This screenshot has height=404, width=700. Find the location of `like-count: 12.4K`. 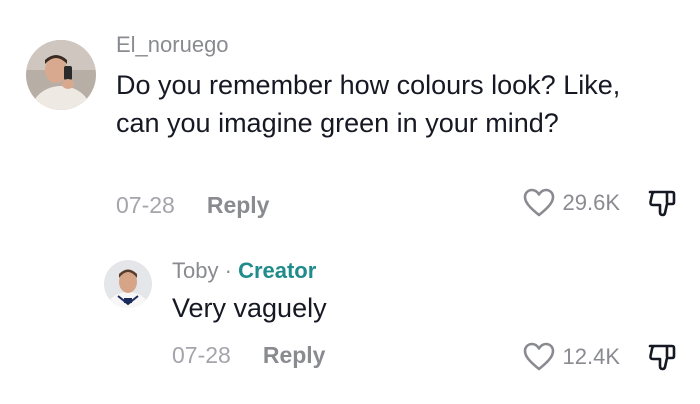

like-count: 12.4K is located at coordinates (591, 356).